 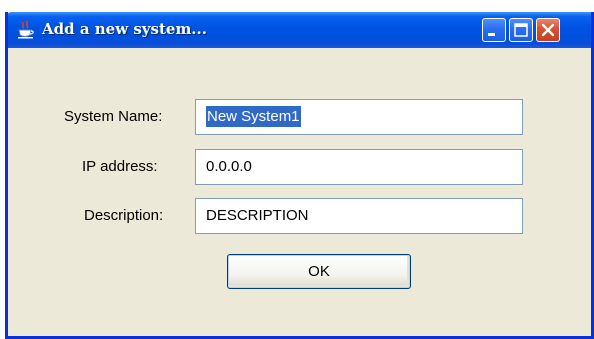 I want to click on close-button, so click(x=548, y=30).